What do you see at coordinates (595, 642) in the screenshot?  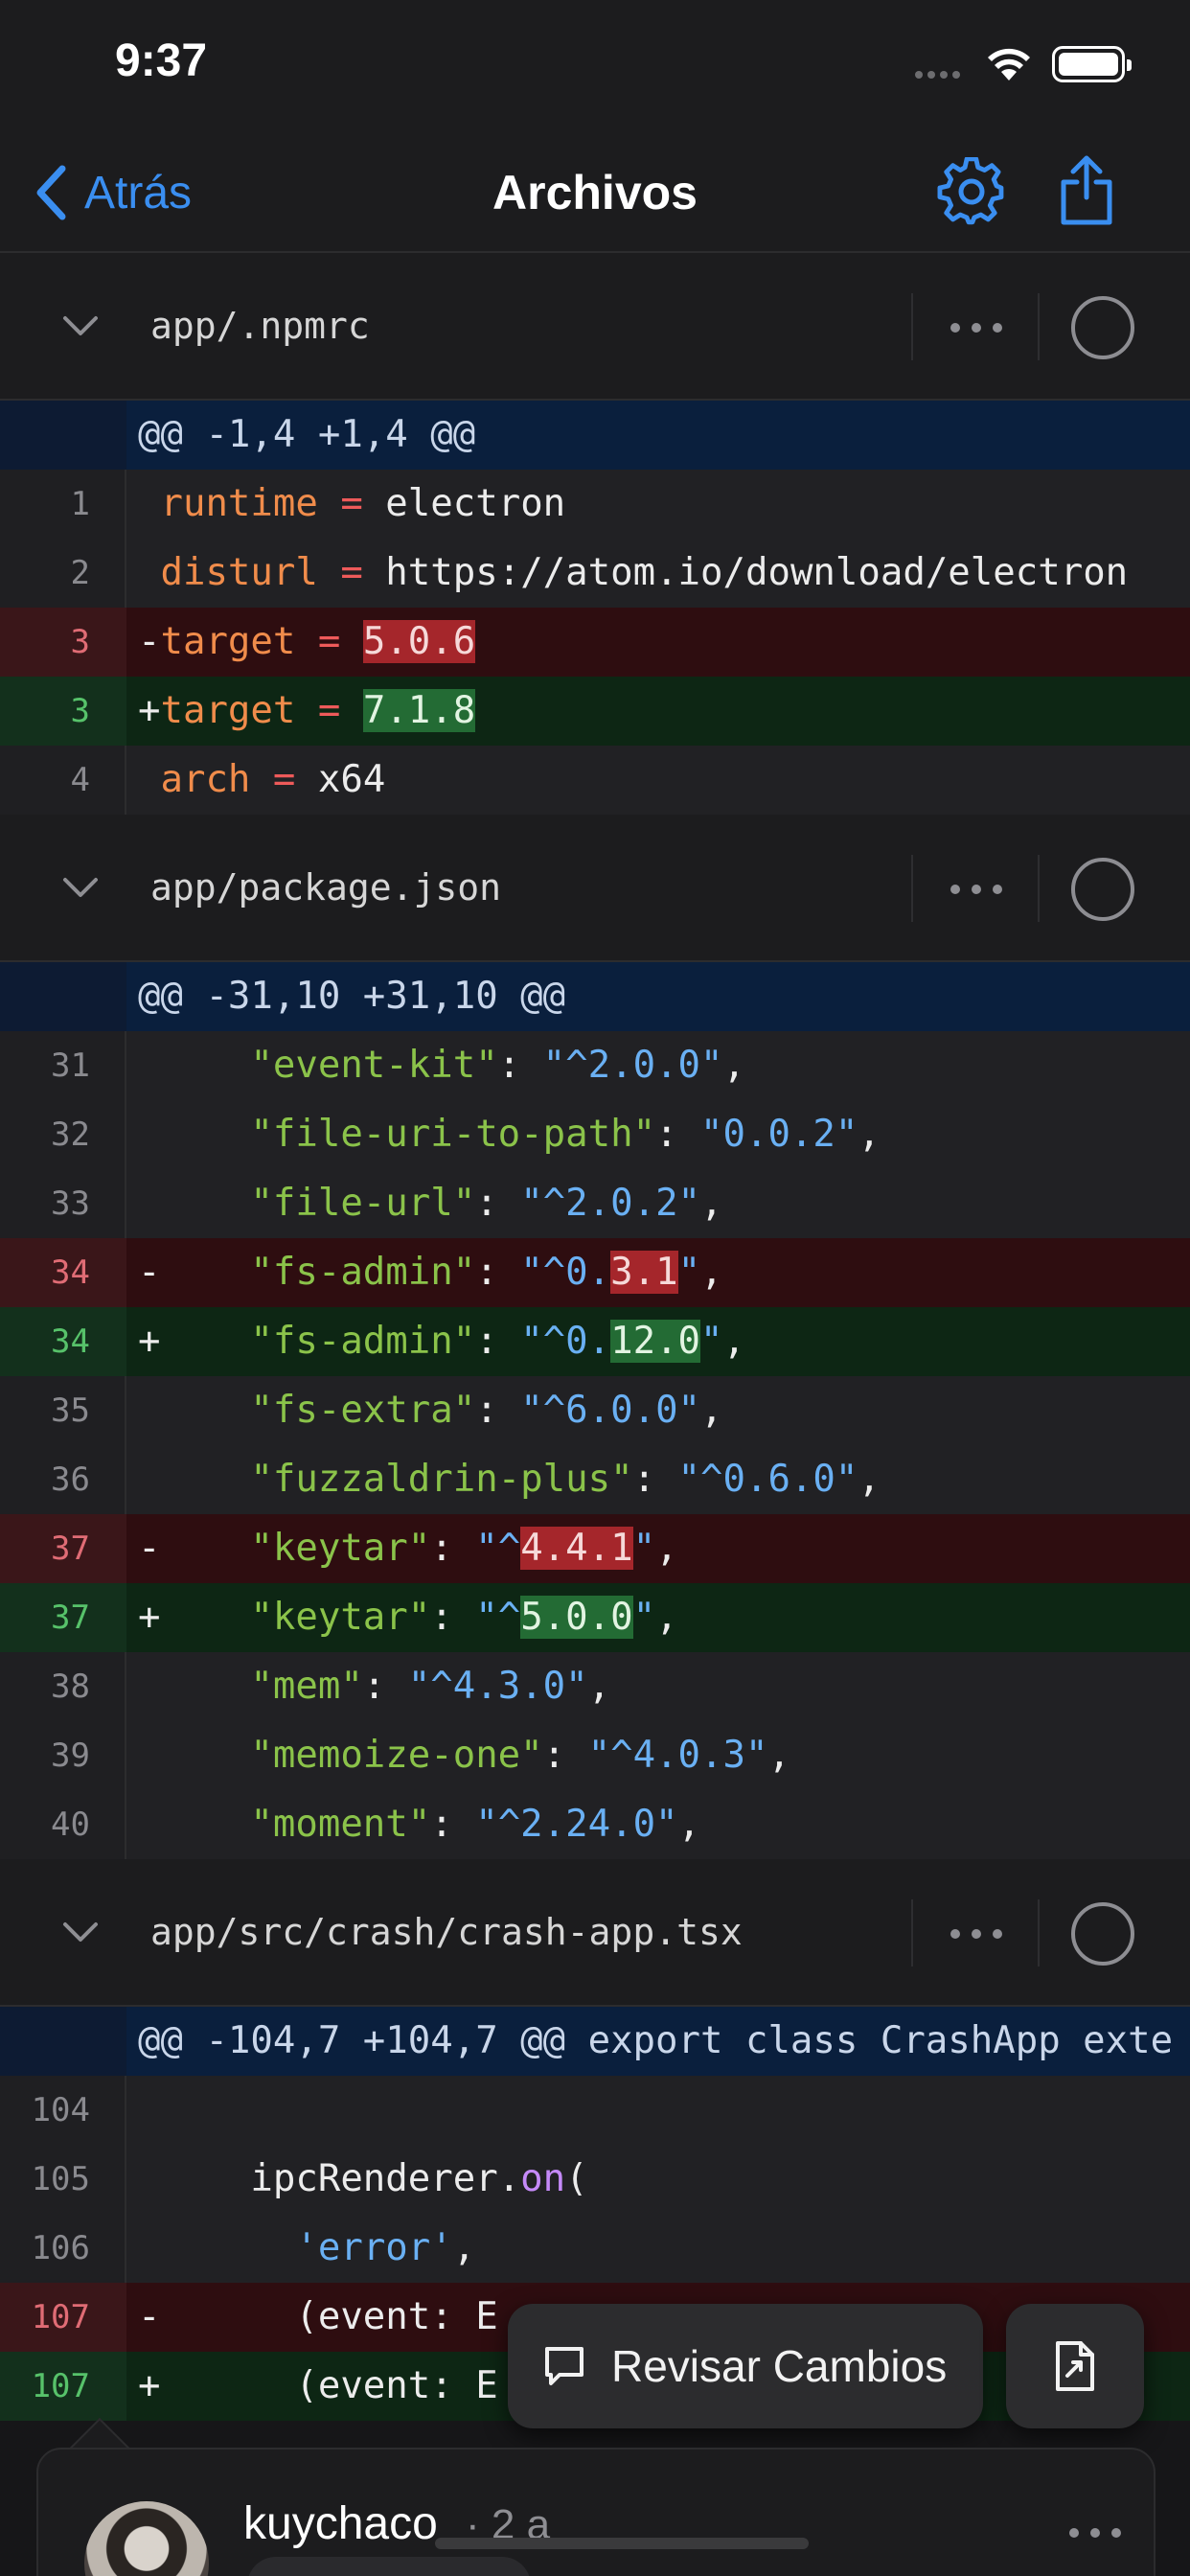 I see `diff-line: 3 -target = 5.0.6` at bounding box center [595, 642].